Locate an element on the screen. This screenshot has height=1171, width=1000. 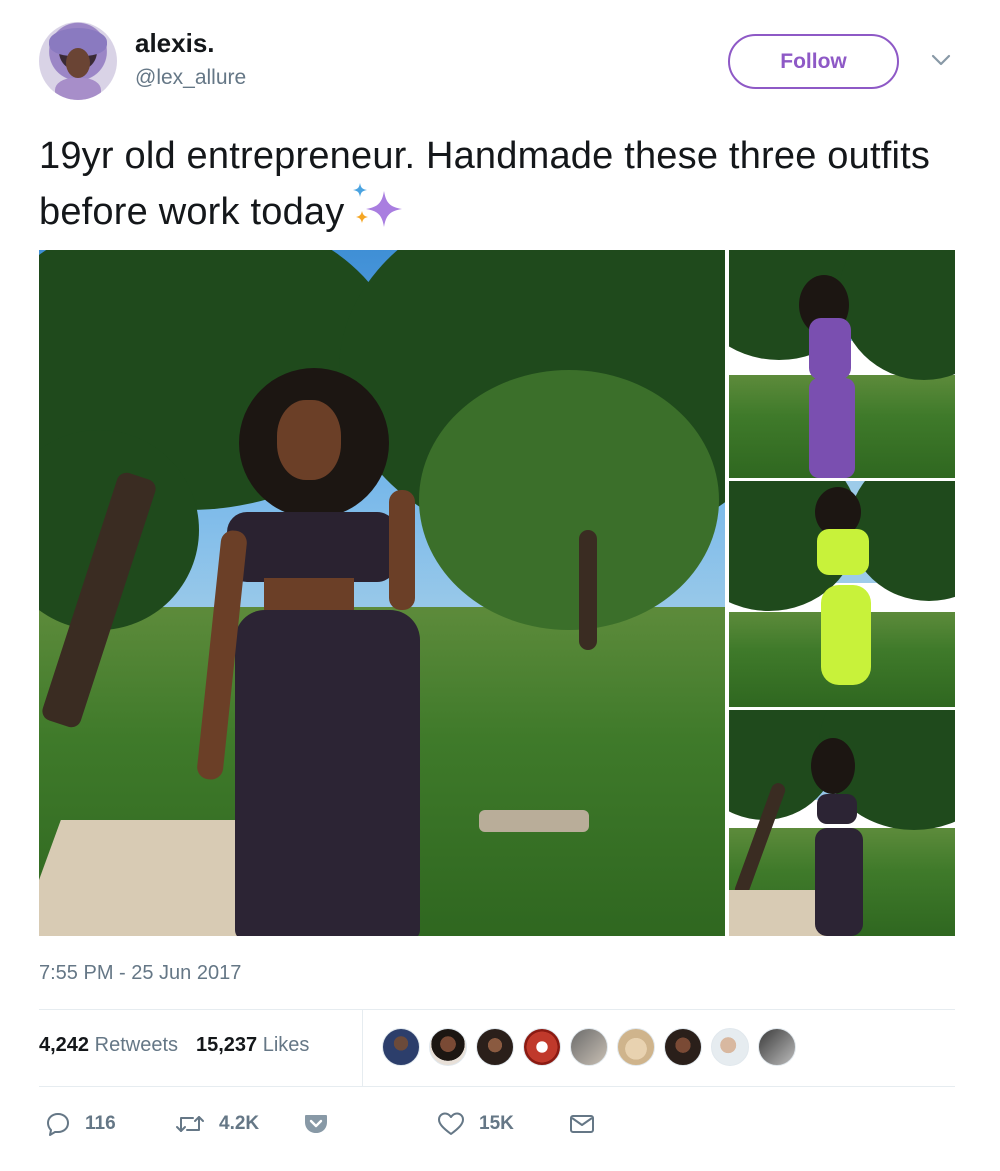
tweet-stats: 4,242 Retweets 15,237 Likes is located at coordinates (174, 1045).